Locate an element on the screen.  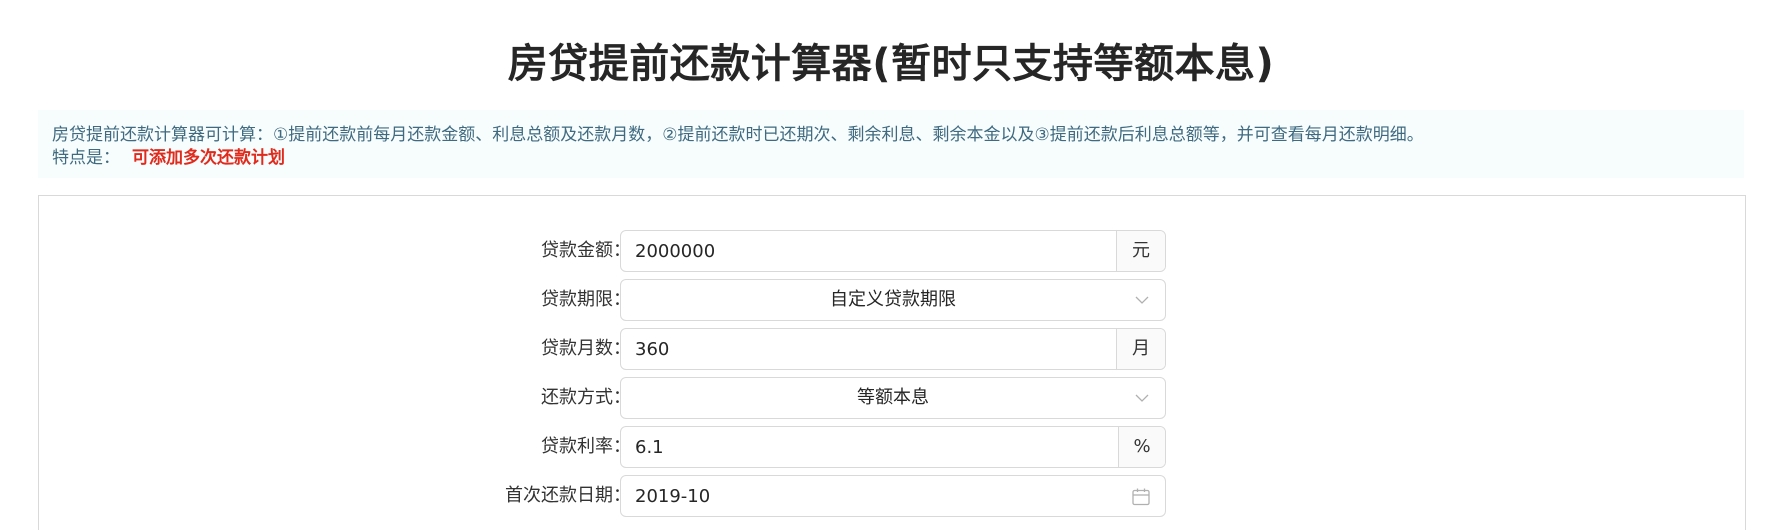
repayment-method-select: 等额本息 is located at coordinates (893, 398).